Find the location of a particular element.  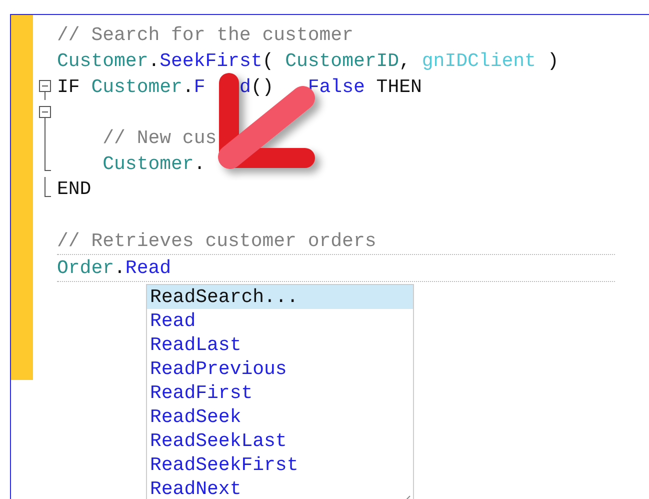

code-line: Order.Read is located at coordinates (114, 268).